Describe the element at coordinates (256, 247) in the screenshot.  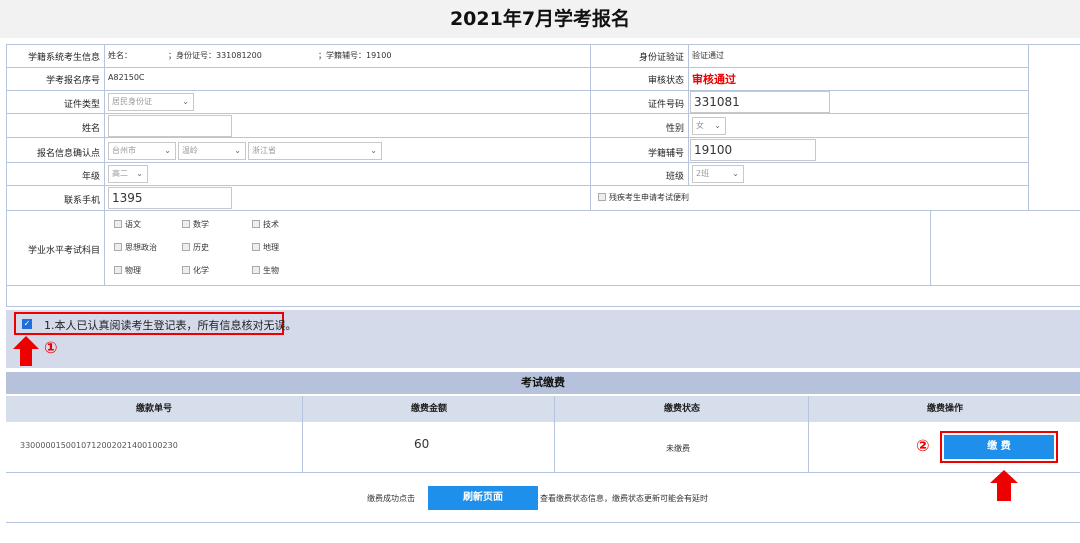
I see `subject-checkbox-geography` at that location.